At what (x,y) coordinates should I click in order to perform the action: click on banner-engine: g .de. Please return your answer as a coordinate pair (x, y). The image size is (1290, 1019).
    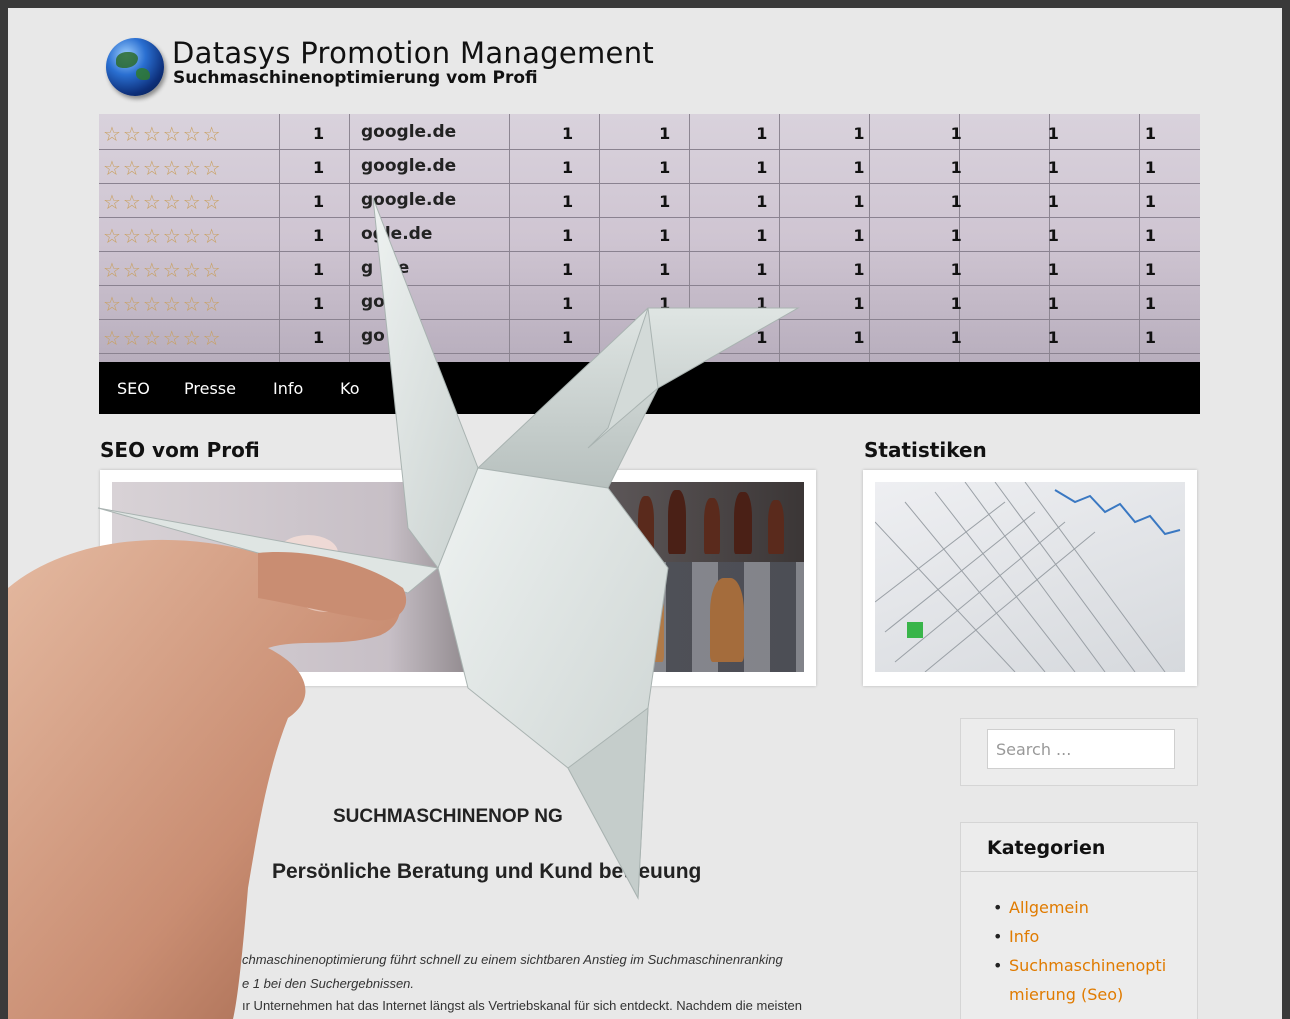
    Looking at the image, I should click on (385, 268).